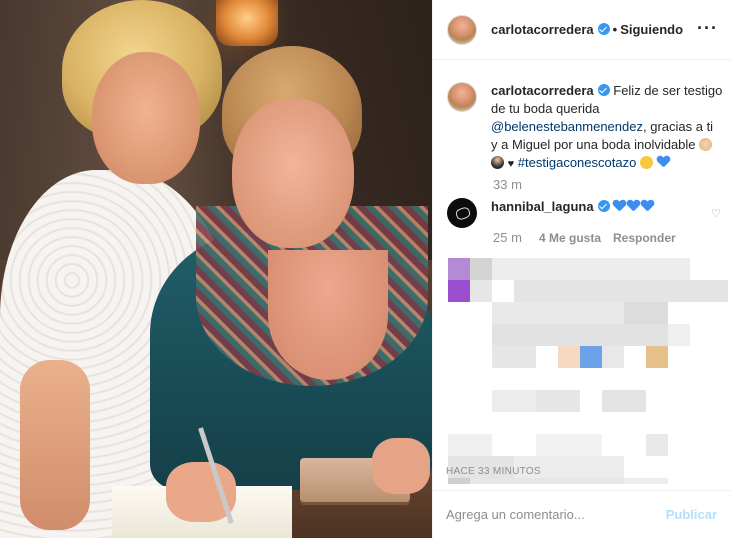 This screenshot has height=538, width=731. Describe the element at coordinates (462, 29) in the screenshot. I see `author-avatar` at that location.